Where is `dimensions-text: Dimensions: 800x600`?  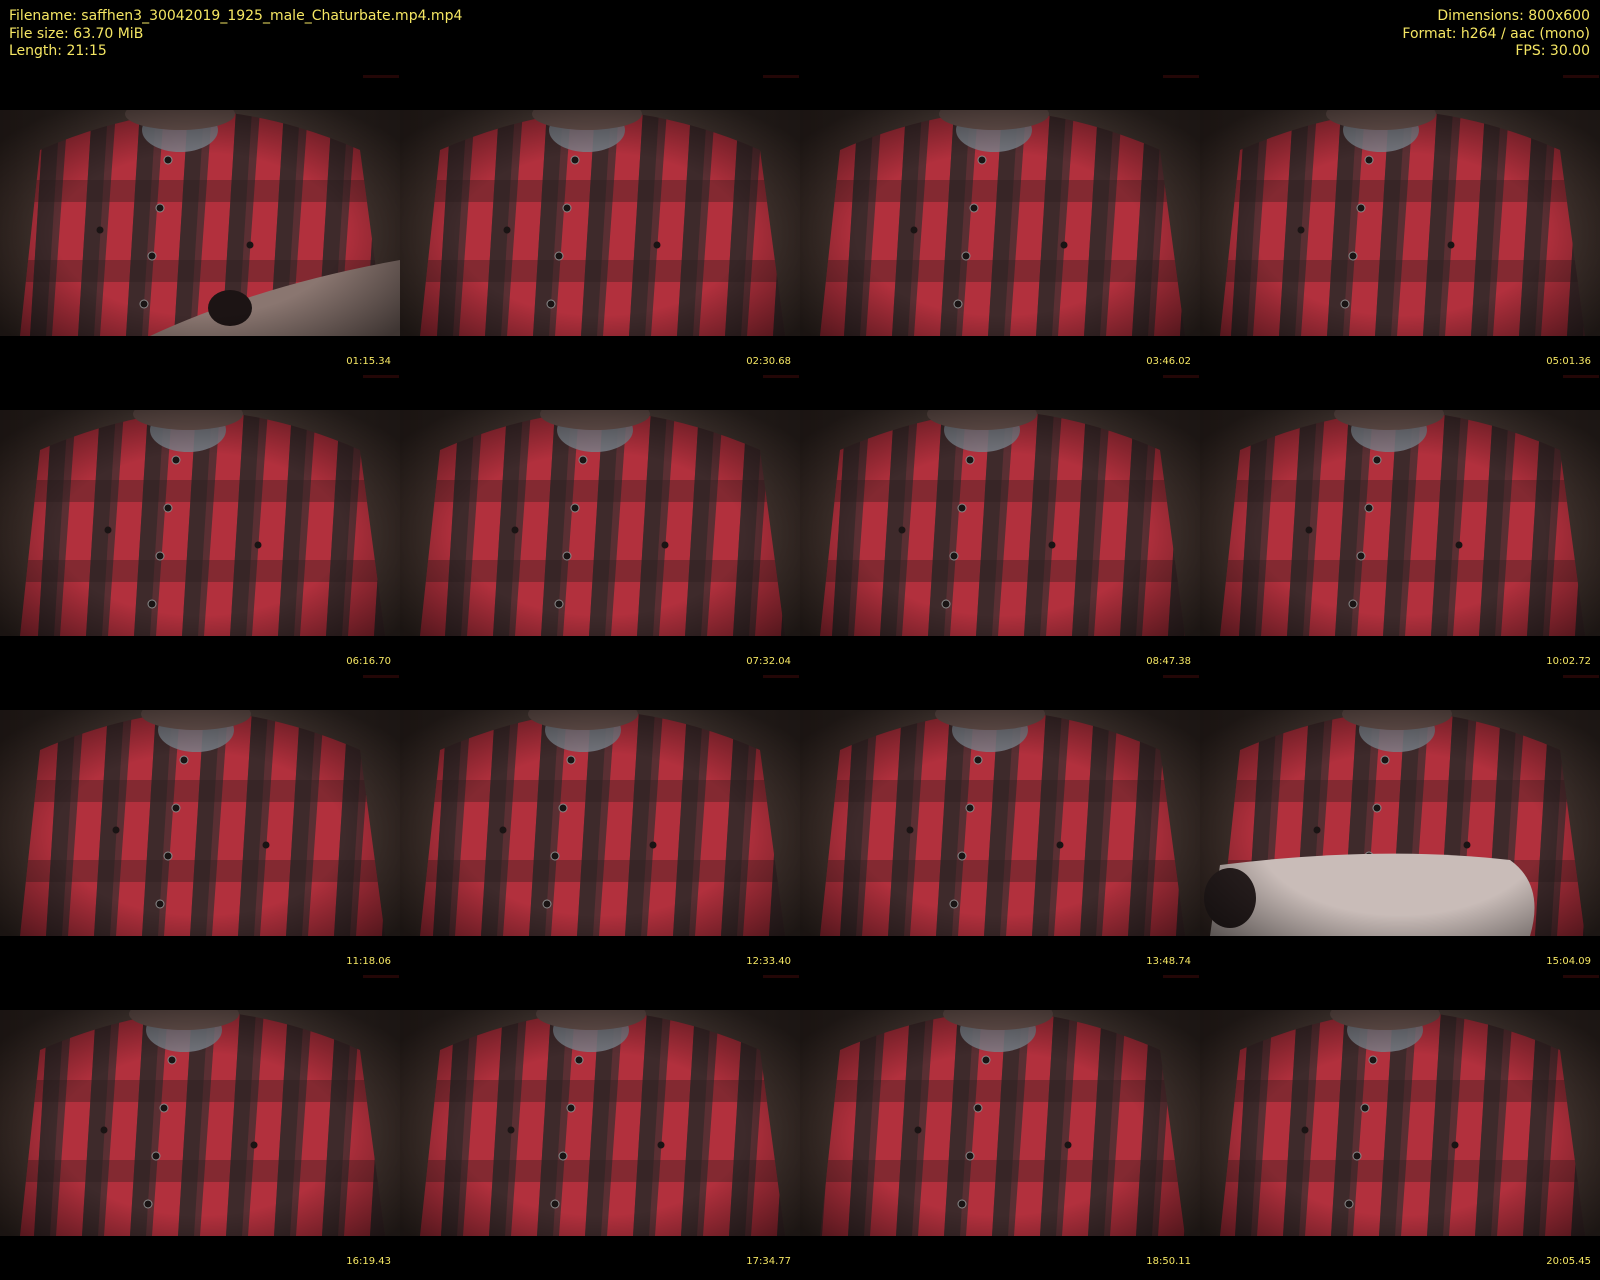
dimensions-text: Dimensions: 800x600 is located at coordinates (1513, 16).